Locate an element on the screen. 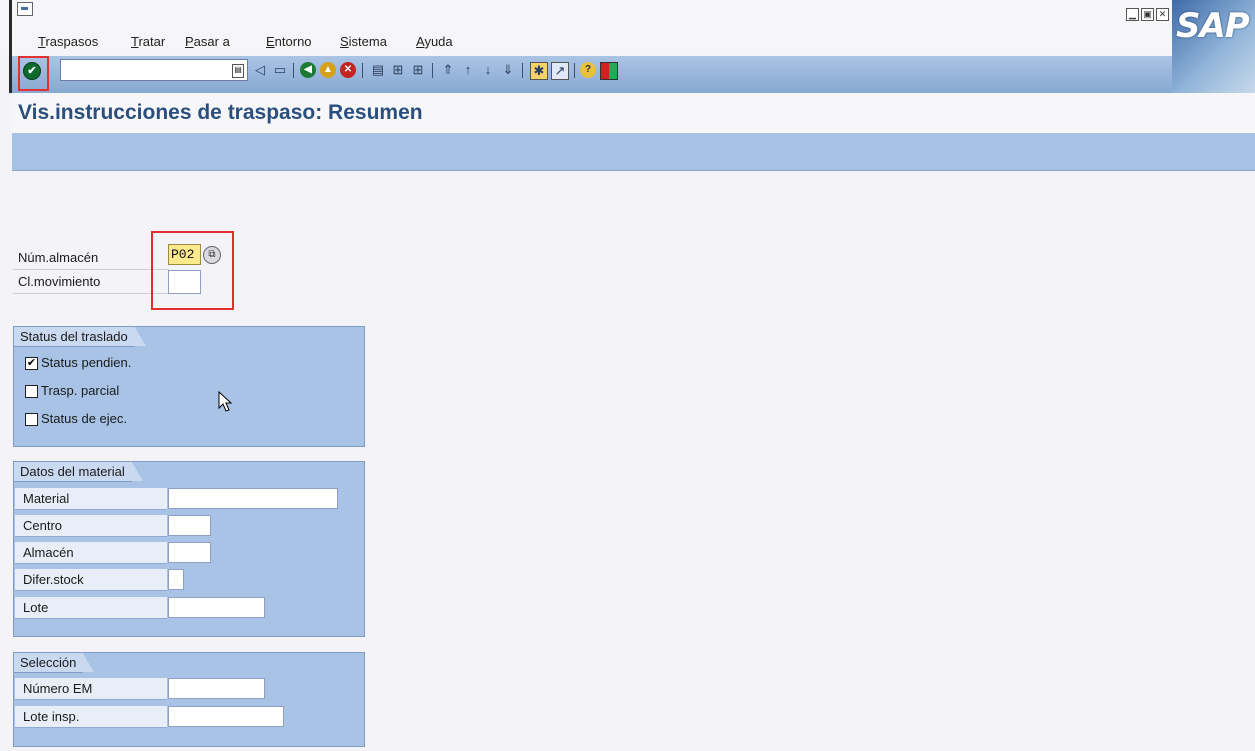 The width and height of the screenshot is (1255, 751). save-icon: ▭ is located at coordinates (280, 70).